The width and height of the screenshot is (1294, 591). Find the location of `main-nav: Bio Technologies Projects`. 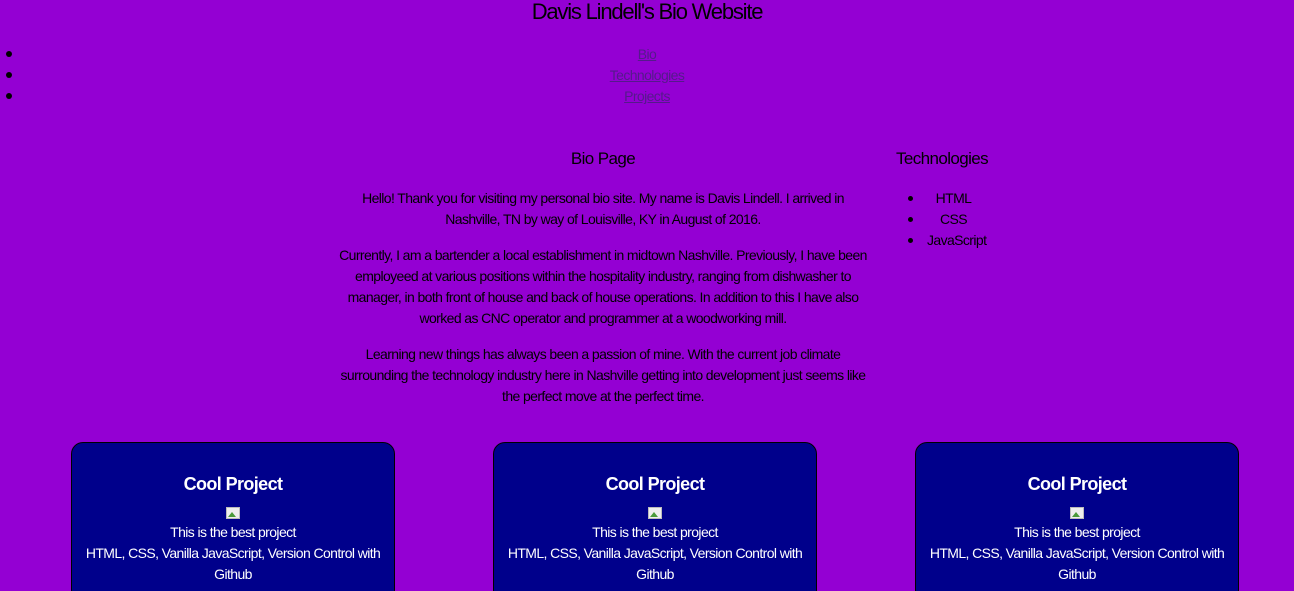

main-nav: Bio Technologies Projects is located at coordinates (647, 75).